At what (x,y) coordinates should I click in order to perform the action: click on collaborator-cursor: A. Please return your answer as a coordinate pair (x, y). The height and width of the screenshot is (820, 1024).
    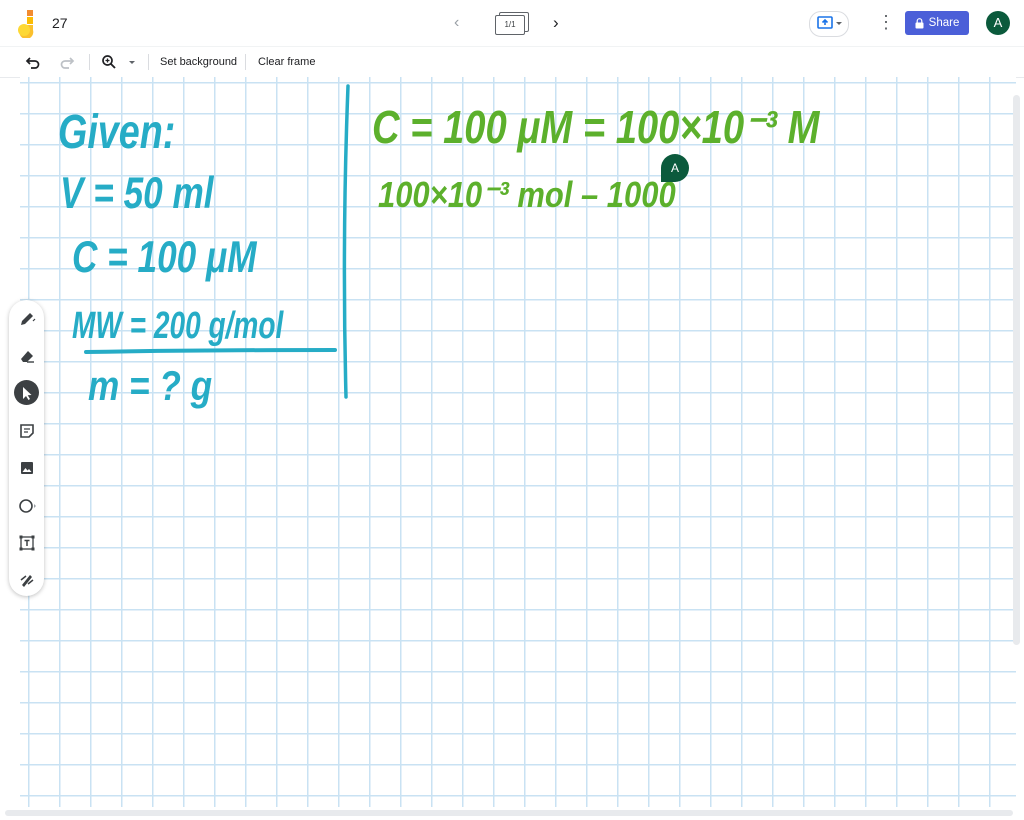
    Looking at the image, I should click on (675, 168).